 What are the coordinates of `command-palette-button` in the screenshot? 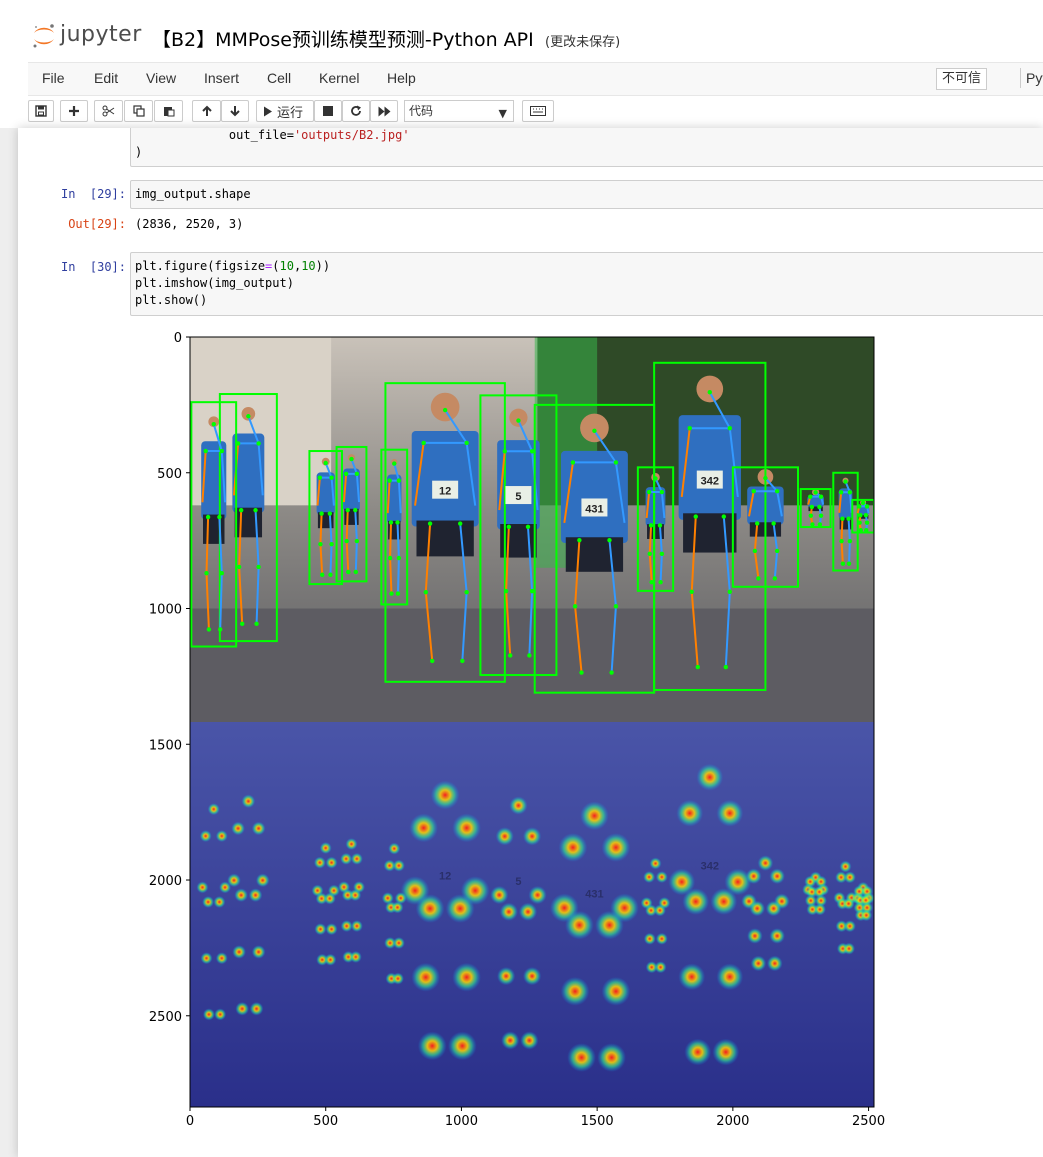 It's located at (538, 111).